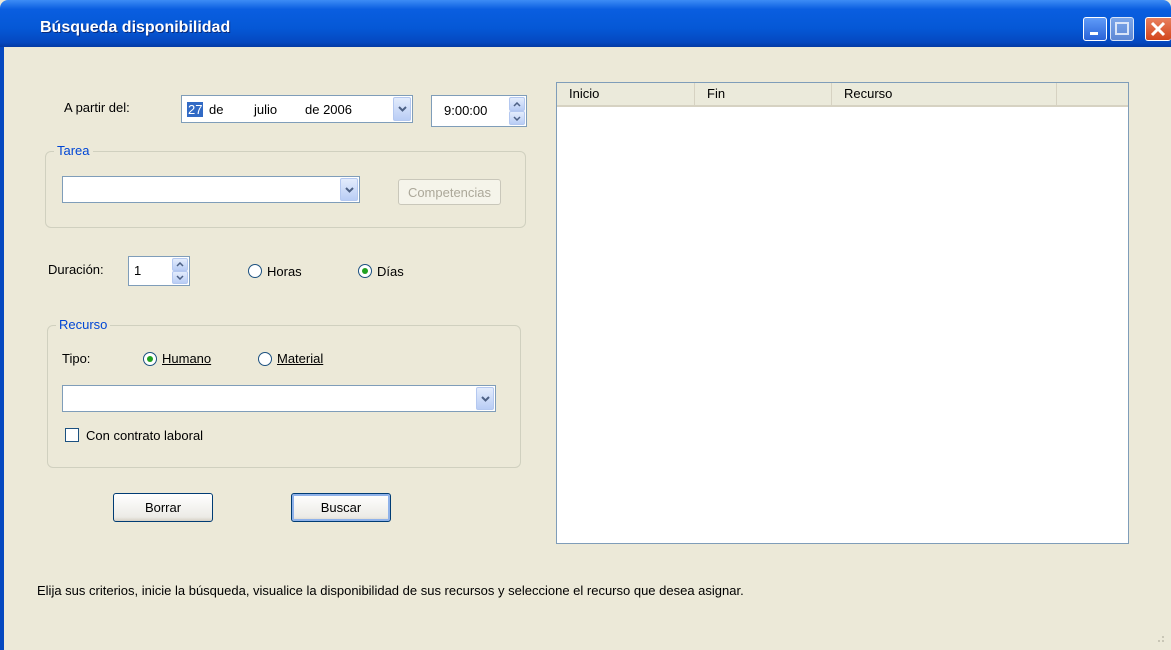 The image size is (1171, 650). What do you see at coordinates (2, 348) in the screenshot?
I see `window-frame-left` at bounding box center [2, 348].